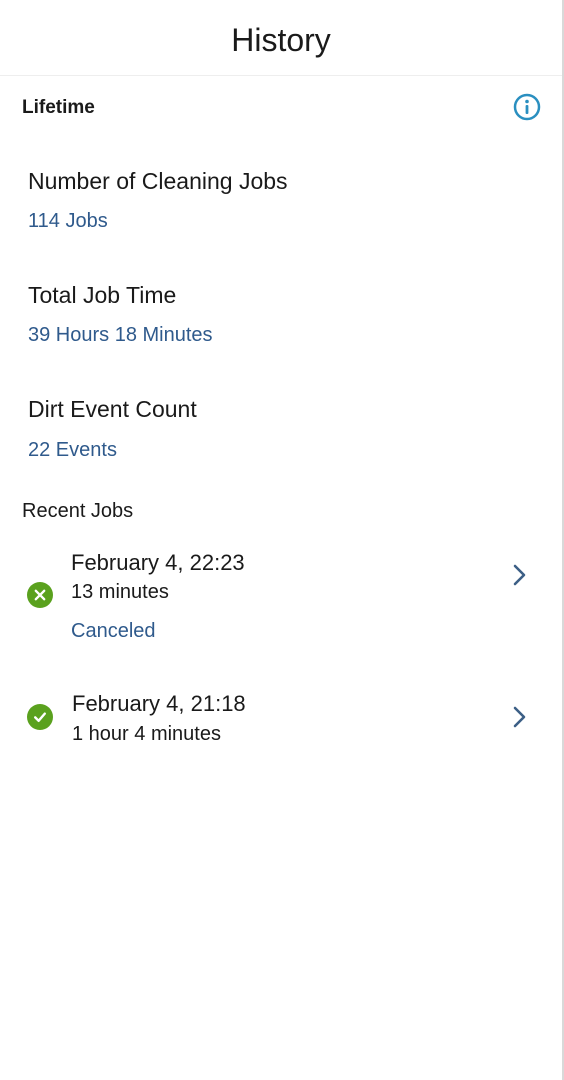 The image size is (564, 1080). Describe the element at coordinates (112, 409) in the screenshot. I see `stat-title-dirt-event-count: Dirt Event Count` at that location.